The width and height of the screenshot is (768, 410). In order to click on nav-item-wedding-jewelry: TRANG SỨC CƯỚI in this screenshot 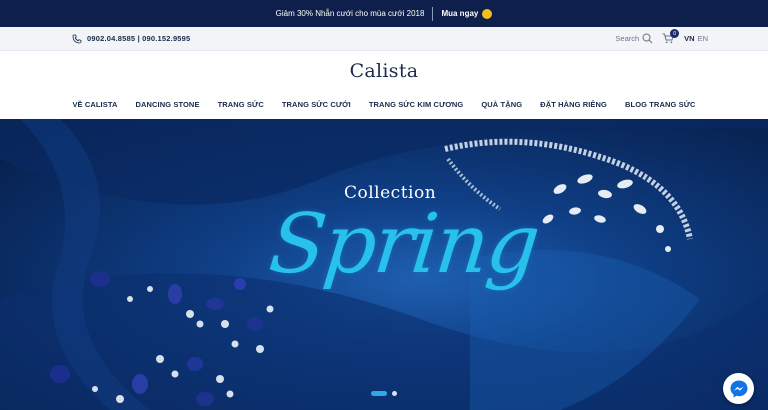, I will do `click(316, 104)`.